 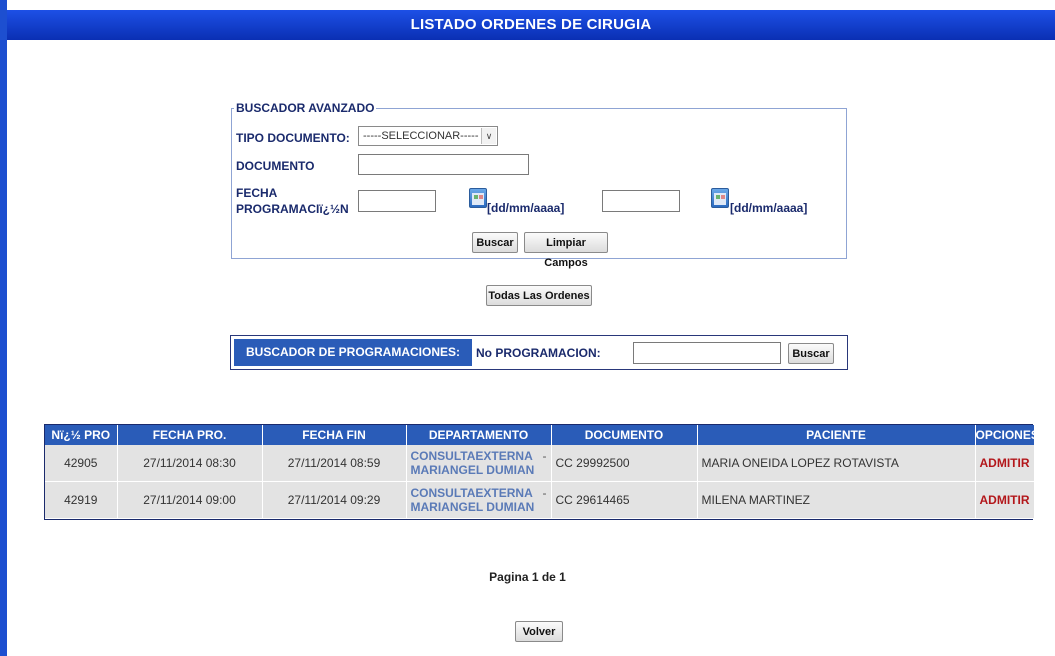 What do you see at coordinates (495, 242) in the screenshot?
I see `search-button: Buscar` at bounding box center [495, 242].